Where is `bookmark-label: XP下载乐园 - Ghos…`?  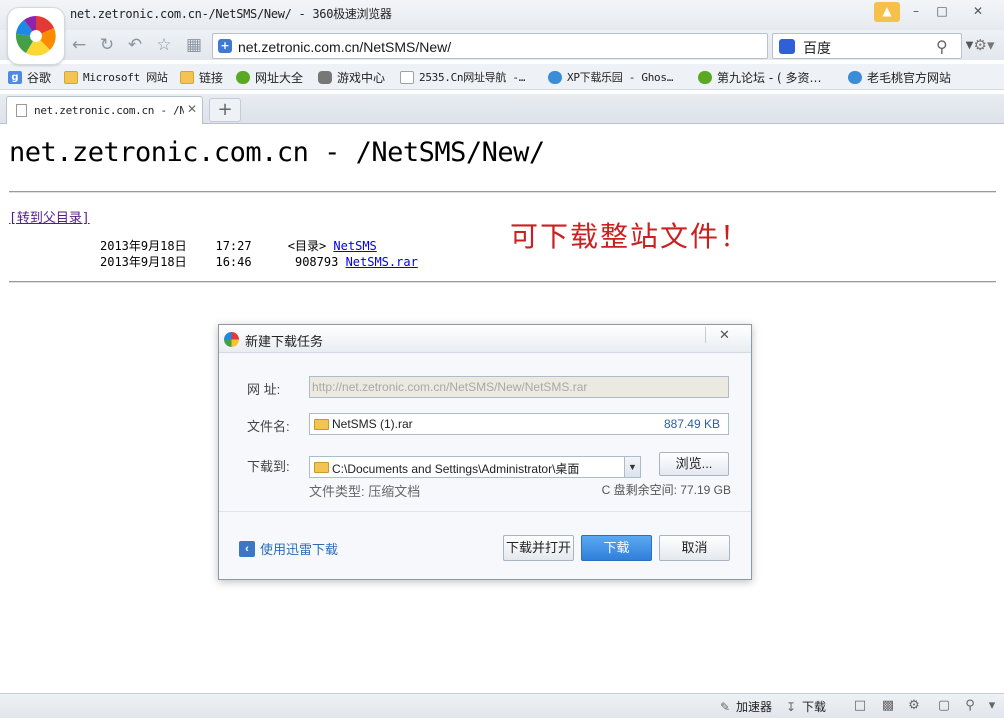 bookmark-label: XP下载乐园 - Ghos… is located at coordinates (620, 77).